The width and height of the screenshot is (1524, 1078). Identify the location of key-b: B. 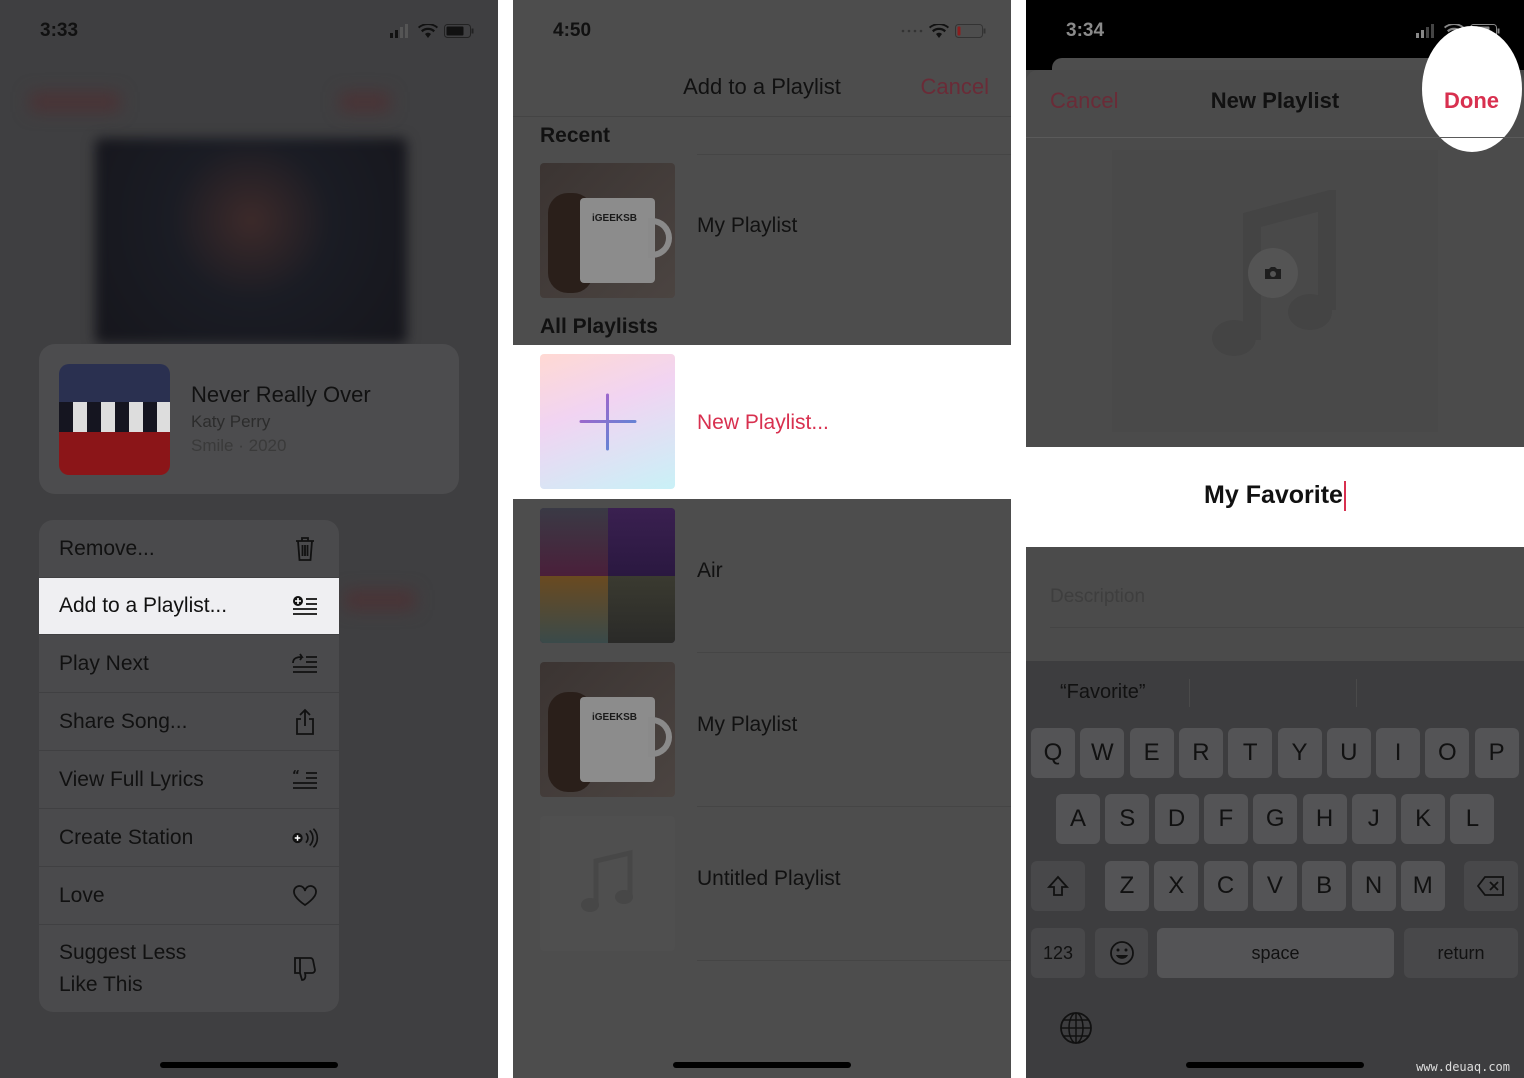
(1324, 886).